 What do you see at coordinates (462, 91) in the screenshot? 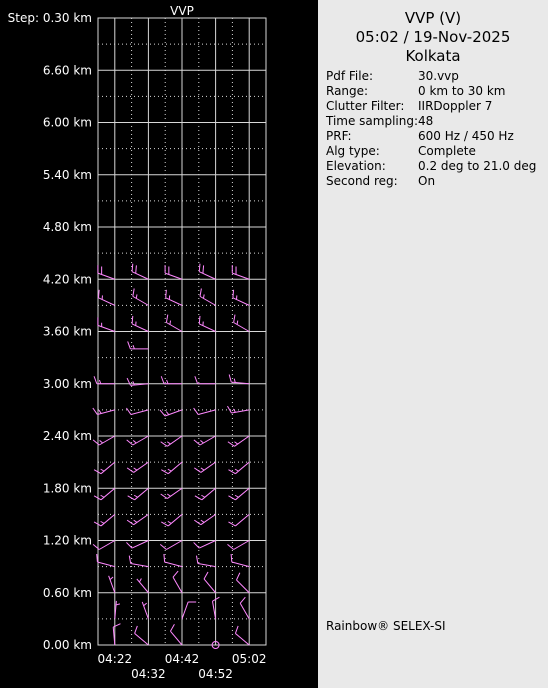
I see `info-value-range: 0 km to 30 km` at bounding box center [462, 91].